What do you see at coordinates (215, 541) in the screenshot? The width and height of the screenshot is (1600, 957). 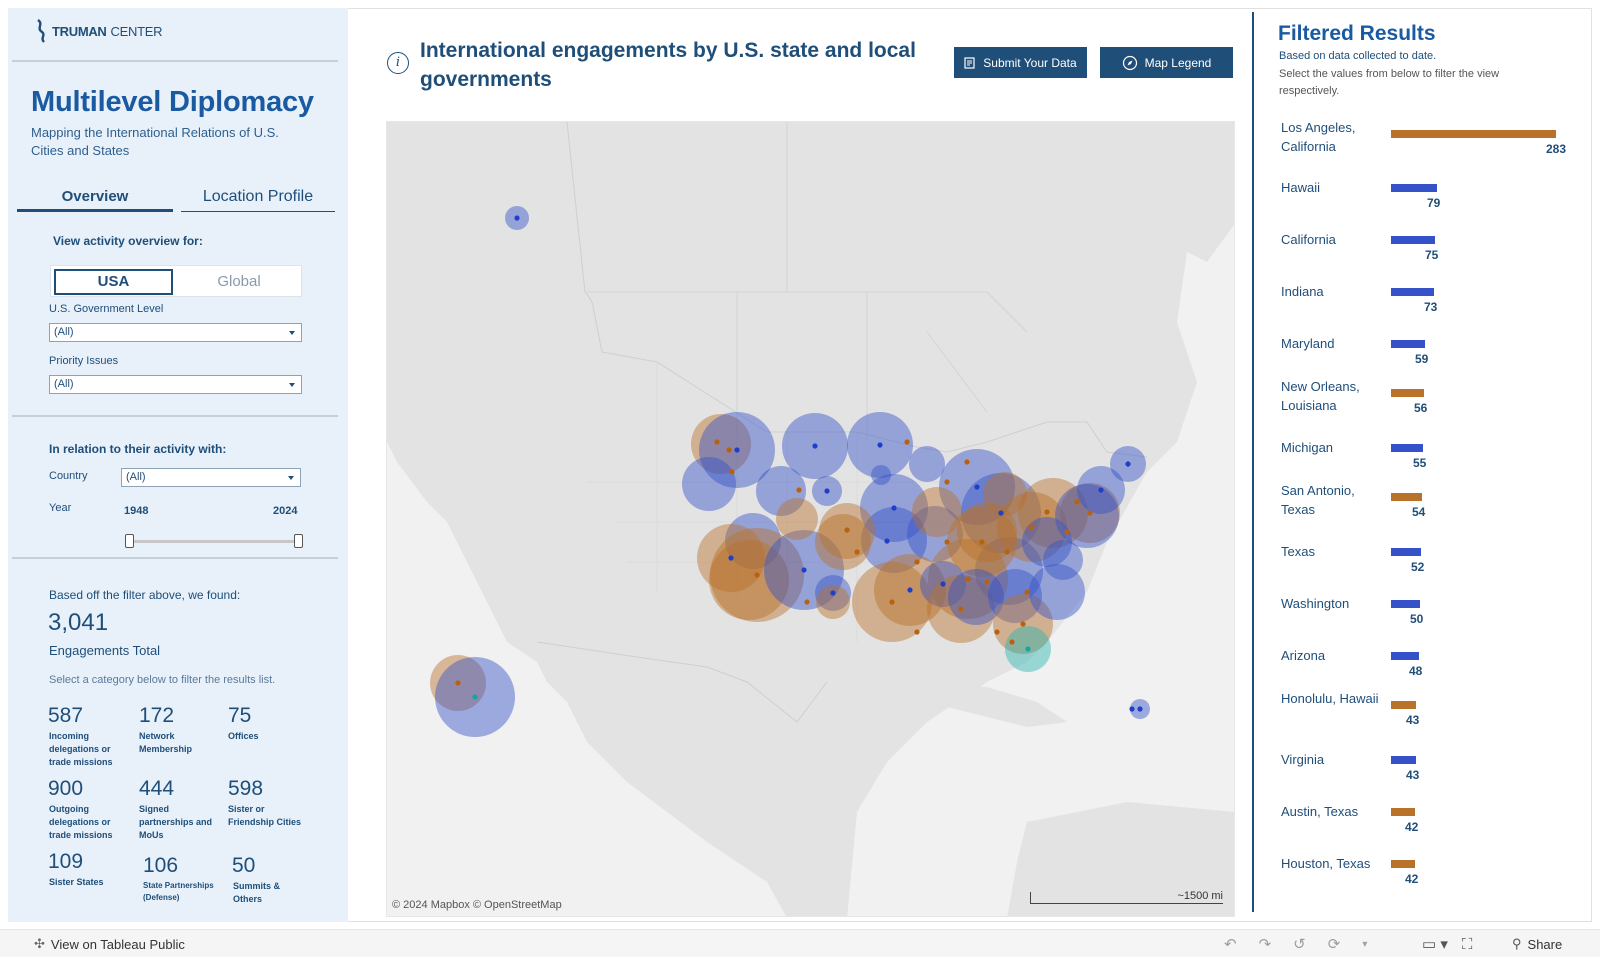 I see `year-slider-track` at bounding box center [215, 541].